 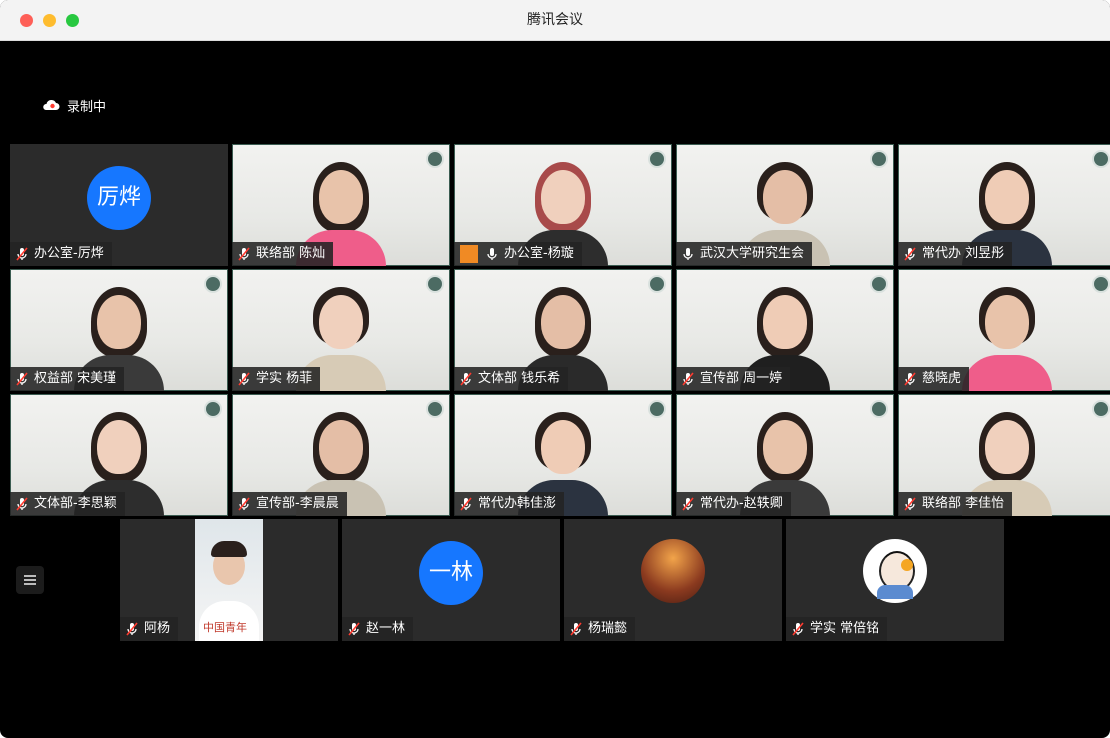 I want to click on participant-name: 联络部 李佳怡, so click(x=963, y=503).